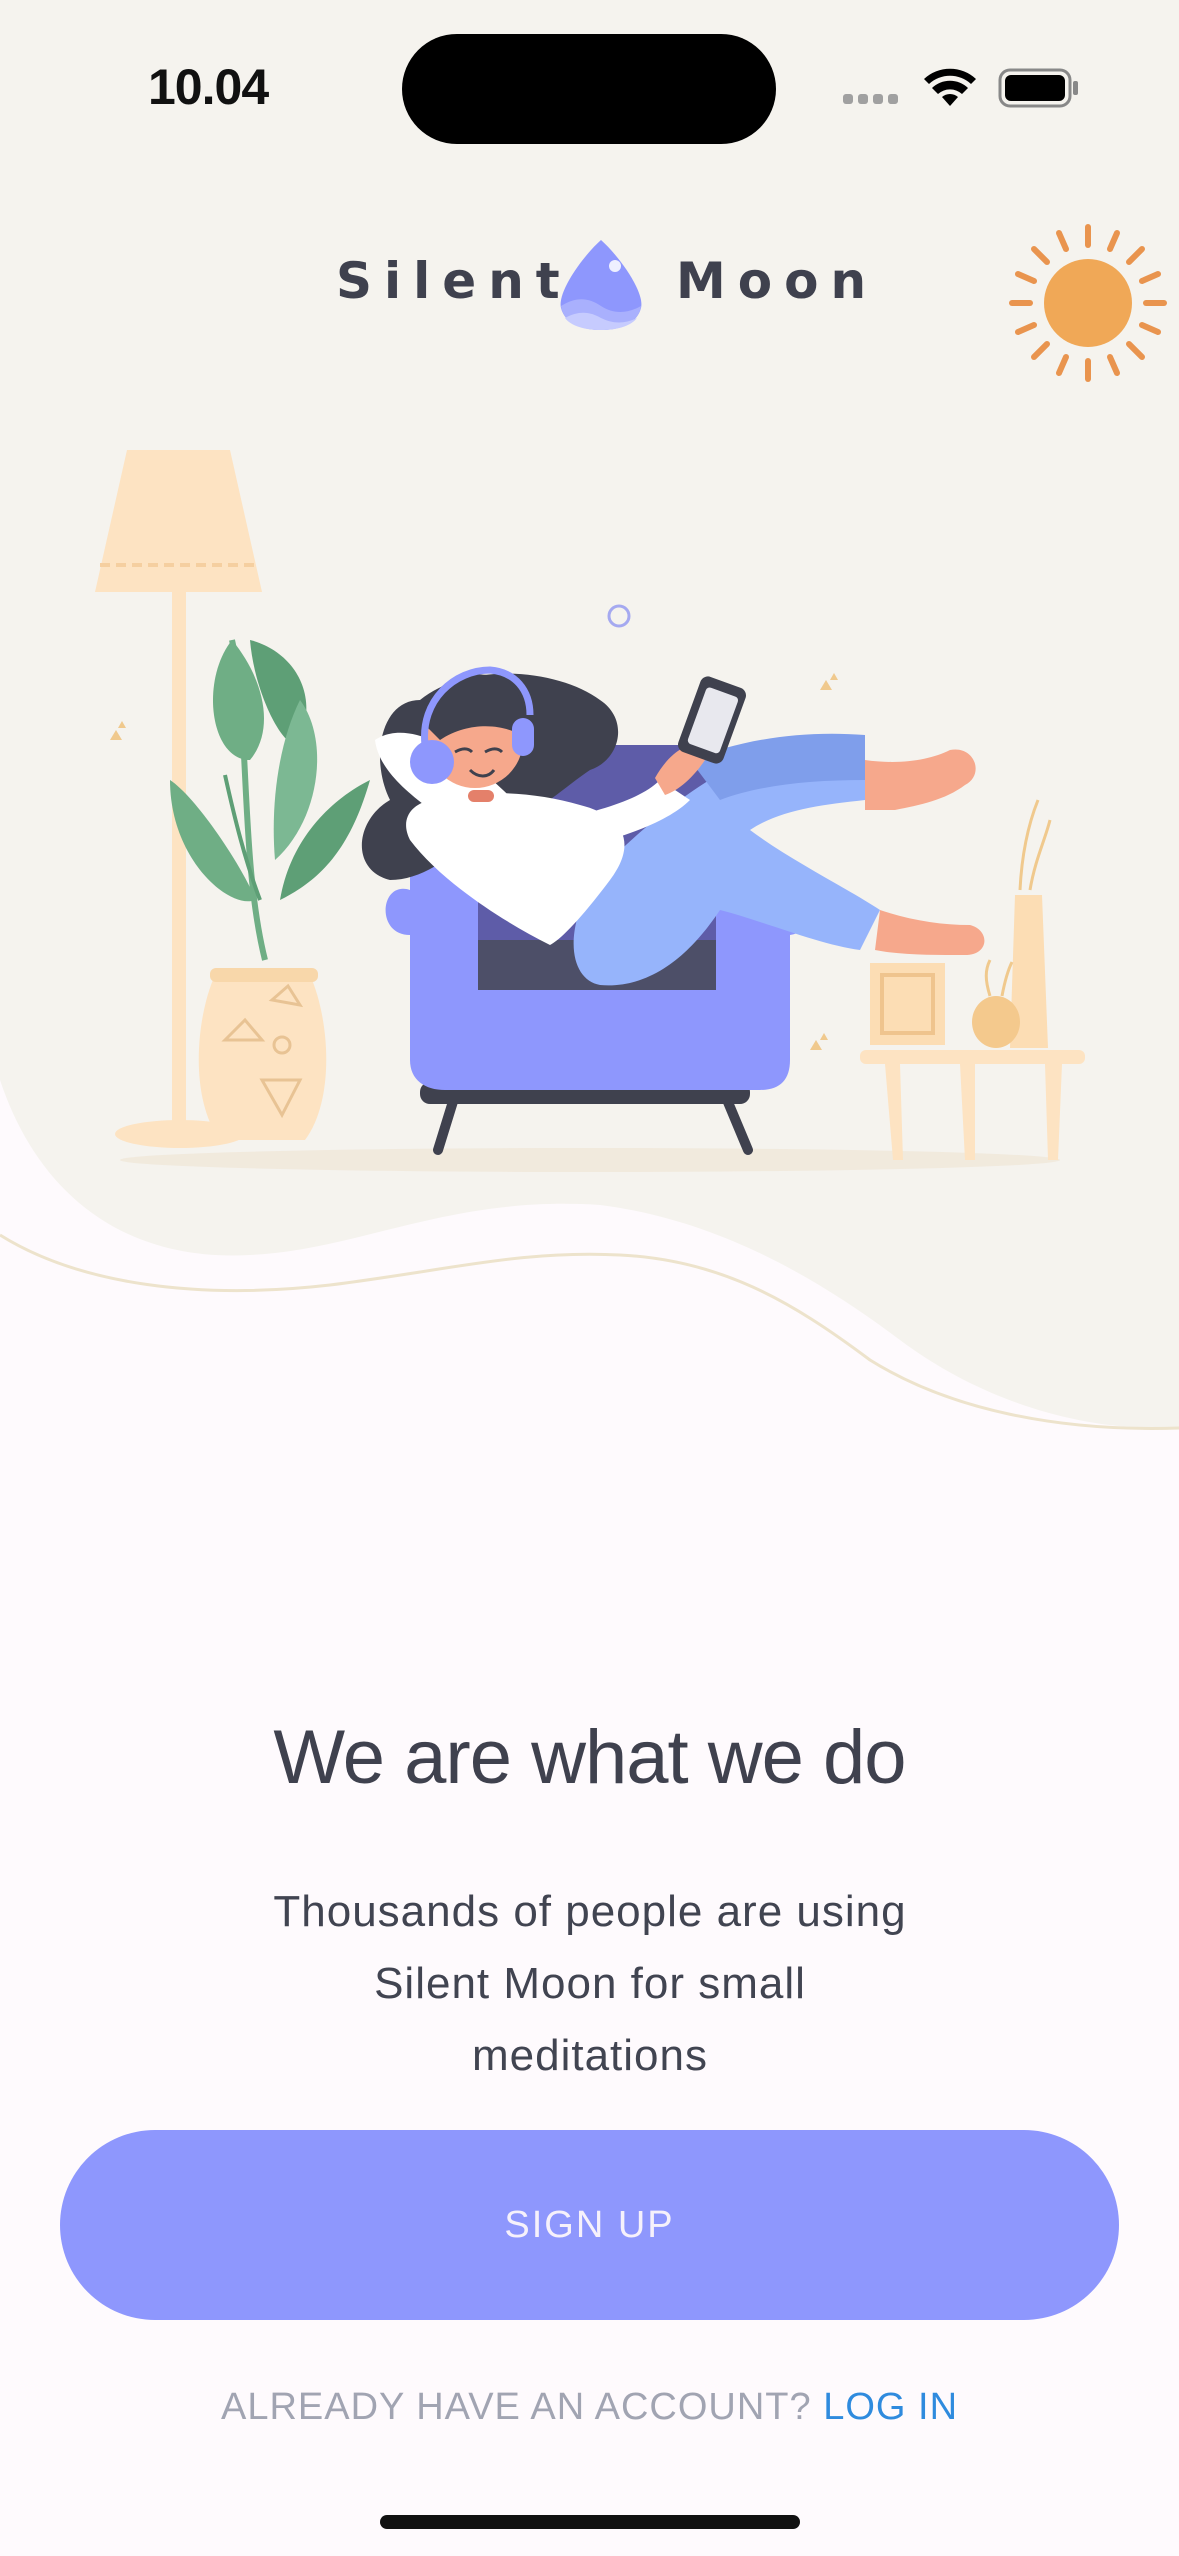 This screenshot has width=1179, height=2556. Describe the element at coordinates (590, 2522) in the screenshot. I see `home-indicator` at that location.